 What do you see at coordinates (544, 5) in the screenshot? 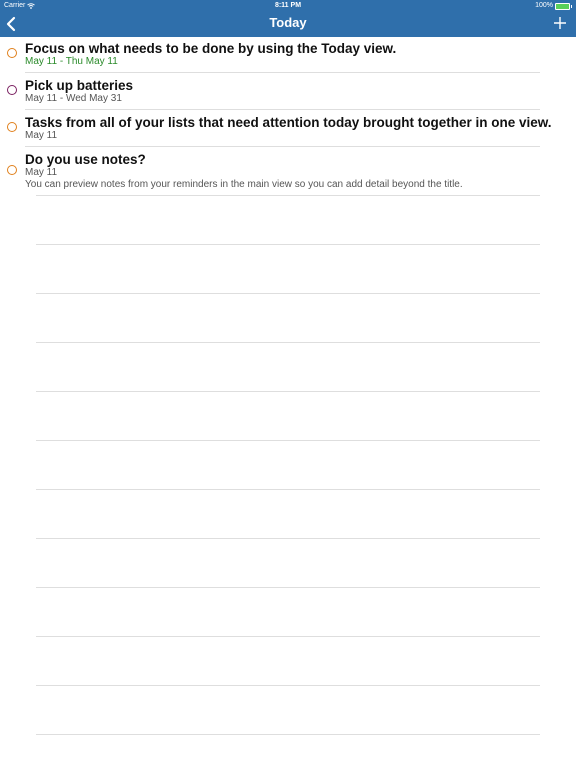
I see `battery-percent: 100%` at bounding box center [544, 5].